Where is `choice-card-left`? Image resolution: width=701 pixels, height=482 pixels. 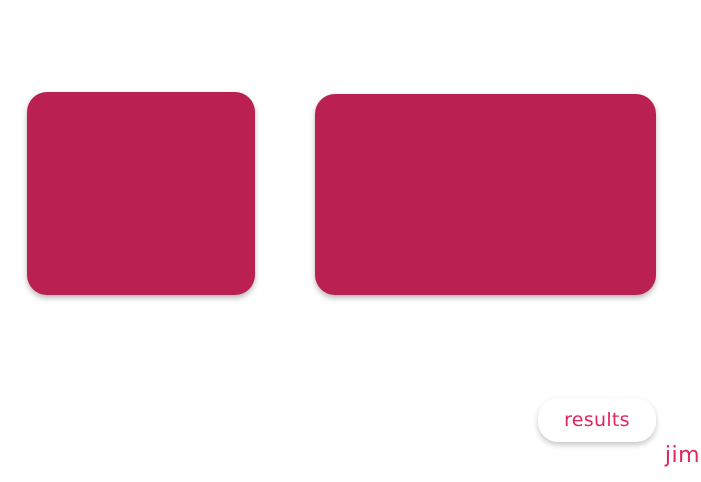 choice-card-left is located at coordinates (141, 193).